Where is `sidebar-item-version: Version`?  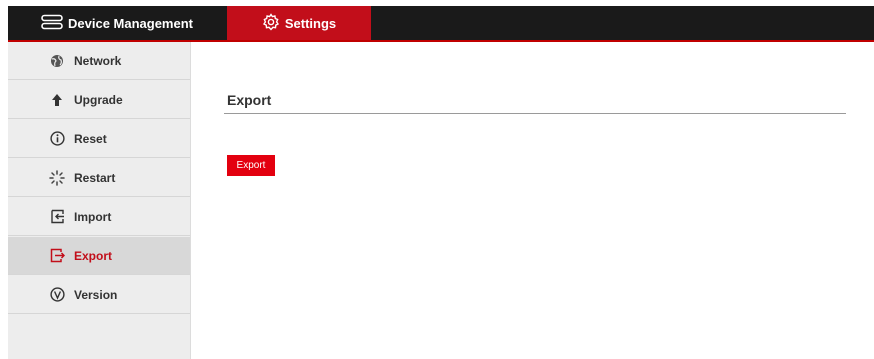
sidebar-item-version: Version is located at coordinates (99, 295).